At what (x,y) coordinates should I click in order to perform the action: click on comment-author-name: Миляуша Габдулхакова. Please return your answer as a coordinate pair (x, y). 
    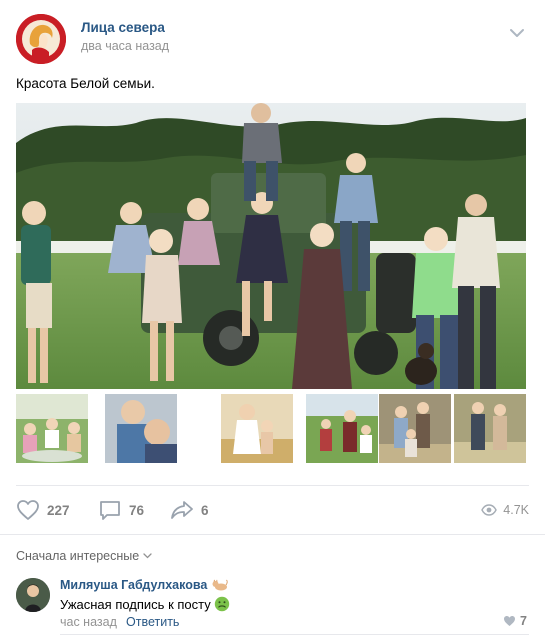
    Looking at the image, I should click on (134, 585).